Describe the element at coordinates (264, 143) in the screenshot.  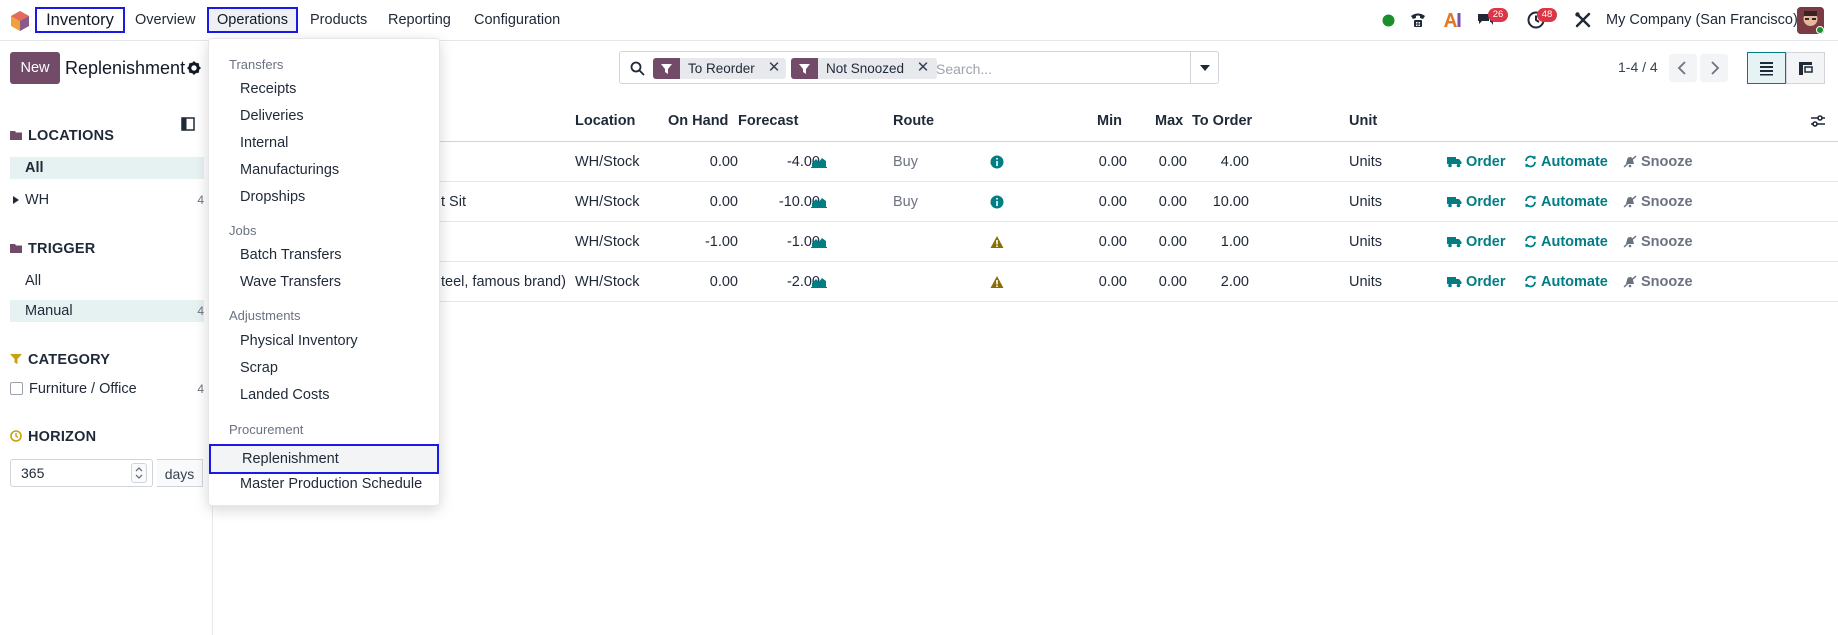
I see `menu-item-internal: Internal` at that location.